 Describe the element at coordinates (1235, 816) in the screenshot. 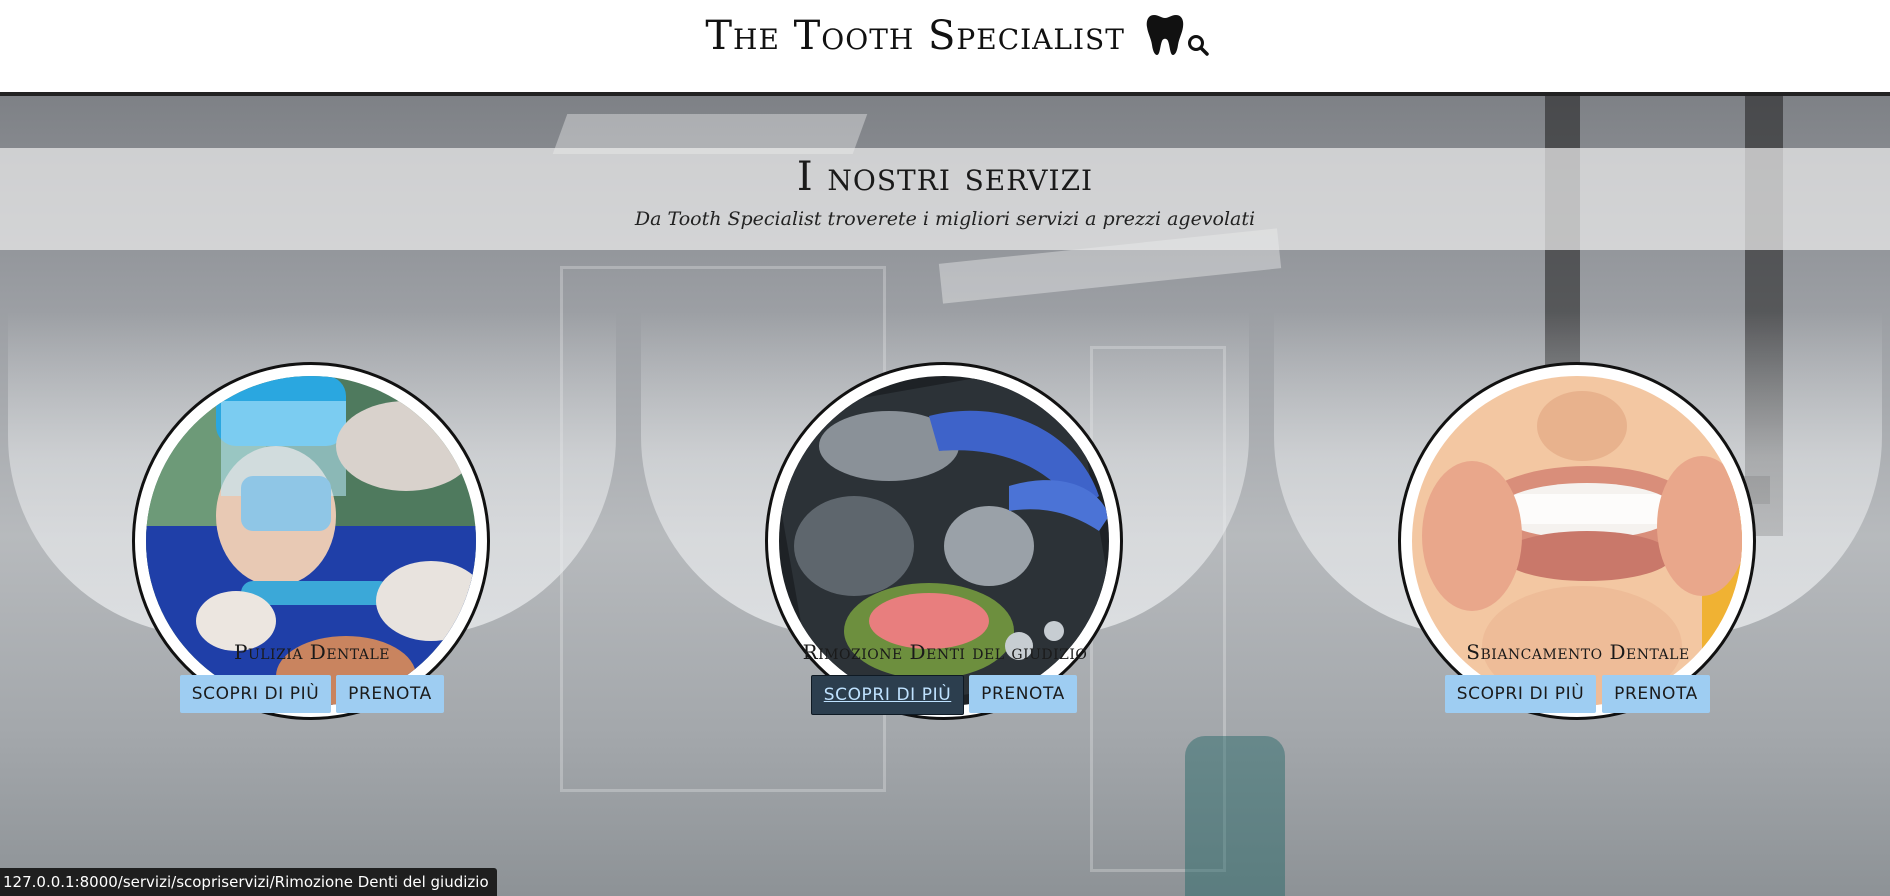

I see `background-dental-chair` at that location.